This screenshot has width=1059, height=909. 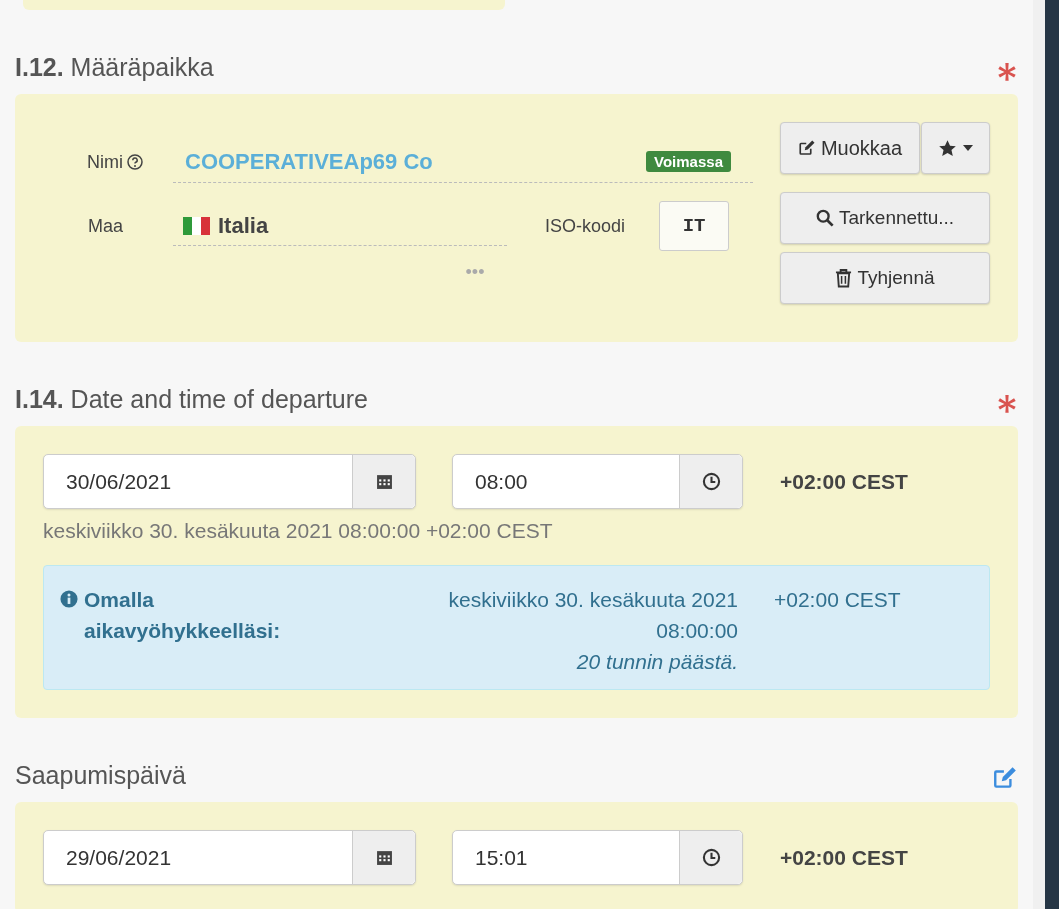 What do you see at coordinates (183, 615) in the screenshot?
I see `info-label: Omalla aikavyöhykkeelläsi:` at bounding box center [183, 615].